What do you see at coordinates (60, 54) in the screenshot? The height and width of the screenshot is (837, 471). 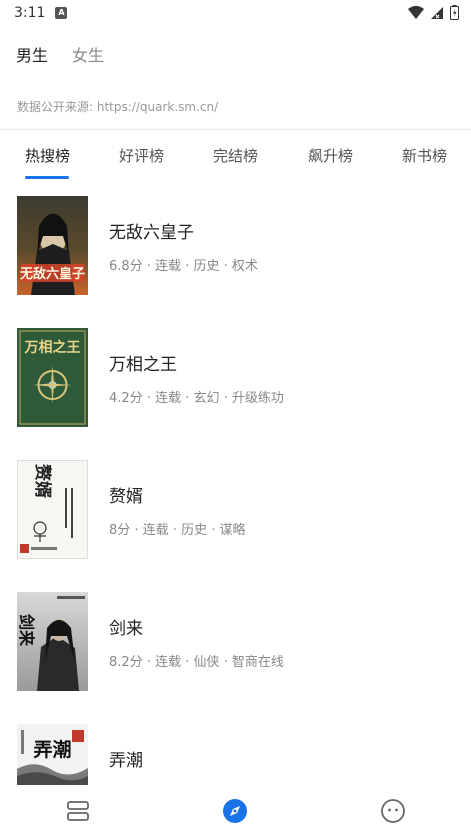 I see `gender-tabs: 男生 女生` at bounding box center [60, 54].